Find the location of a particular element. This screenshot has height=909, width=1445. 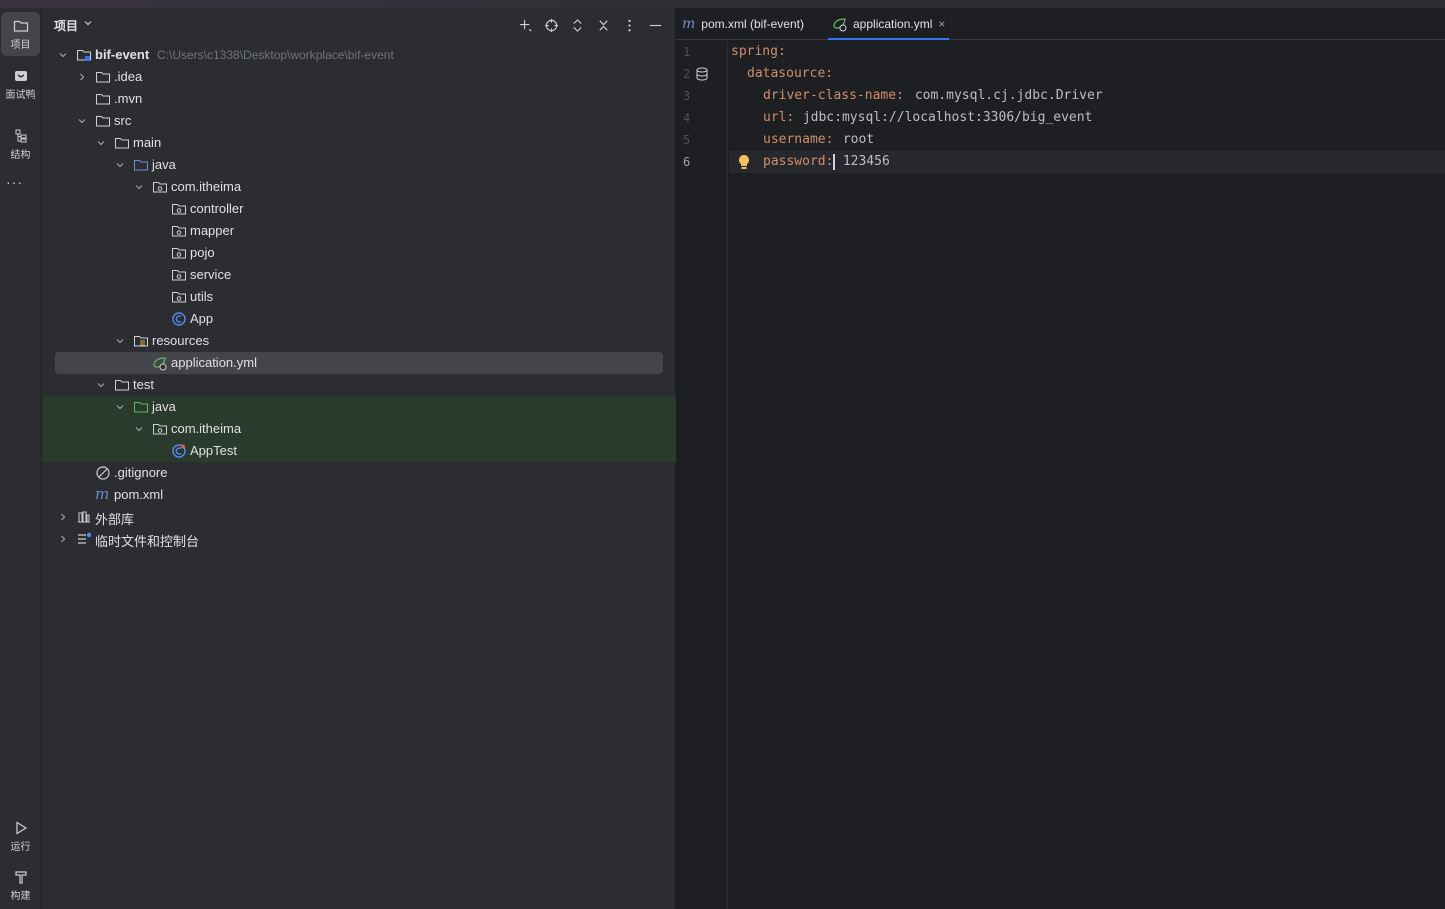

yaml-value: 123456 is located at coordinates (862, 161).